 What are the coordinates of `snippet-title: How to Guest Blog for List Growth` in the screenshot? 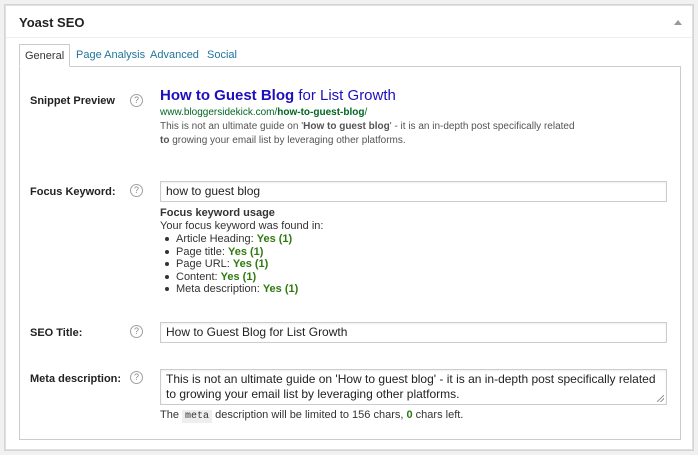 It's located at (278, 95).